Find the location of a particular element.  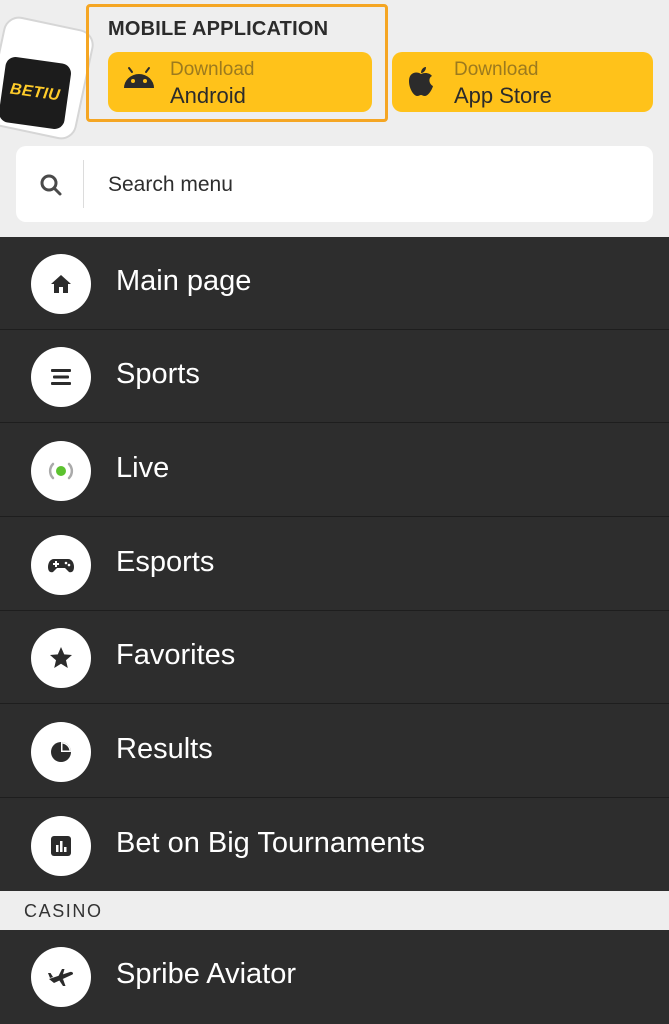

search-icon is located at coordinates (51, 185).